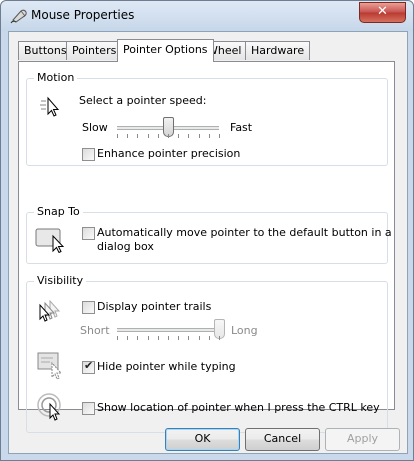 The height and width of the screenshot is (461, 414). What do you see at coordinates (143, 100) in the screenshot?
I see `pointer-speed-label: Select a pointer speed:` at bounding box center [143, 100].